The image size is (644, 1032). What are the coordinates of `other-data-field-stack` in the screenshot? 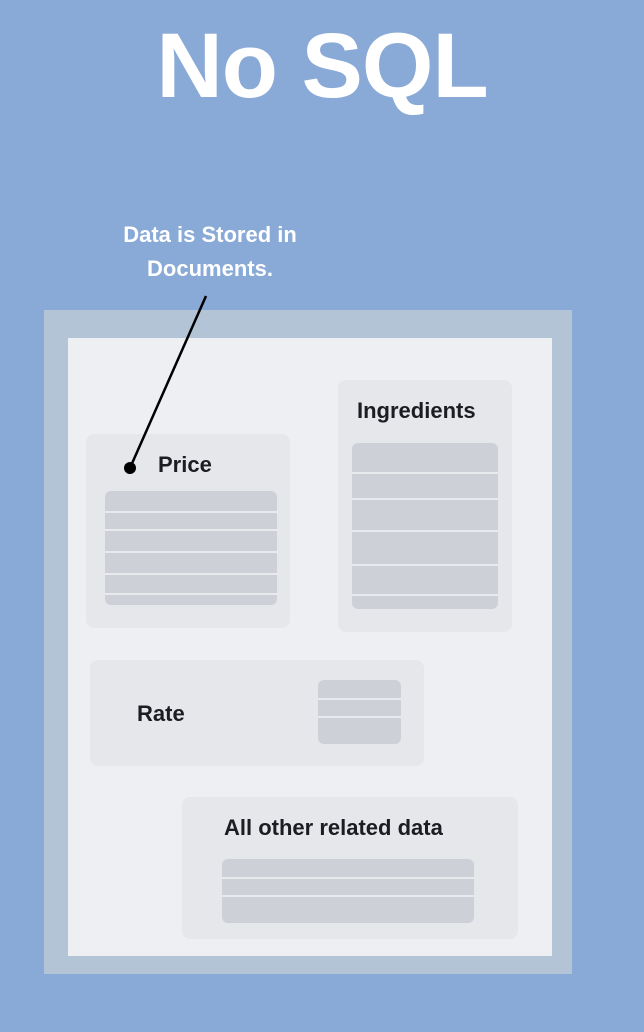 It's located at (348, 891).